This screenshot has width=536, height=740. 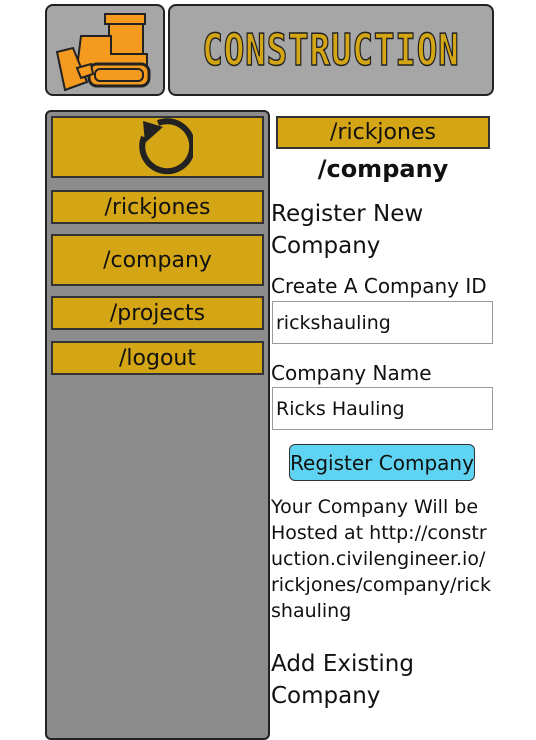 I want to click on add-existing-heading: Add Existing Company, so click(x=342, y=680).